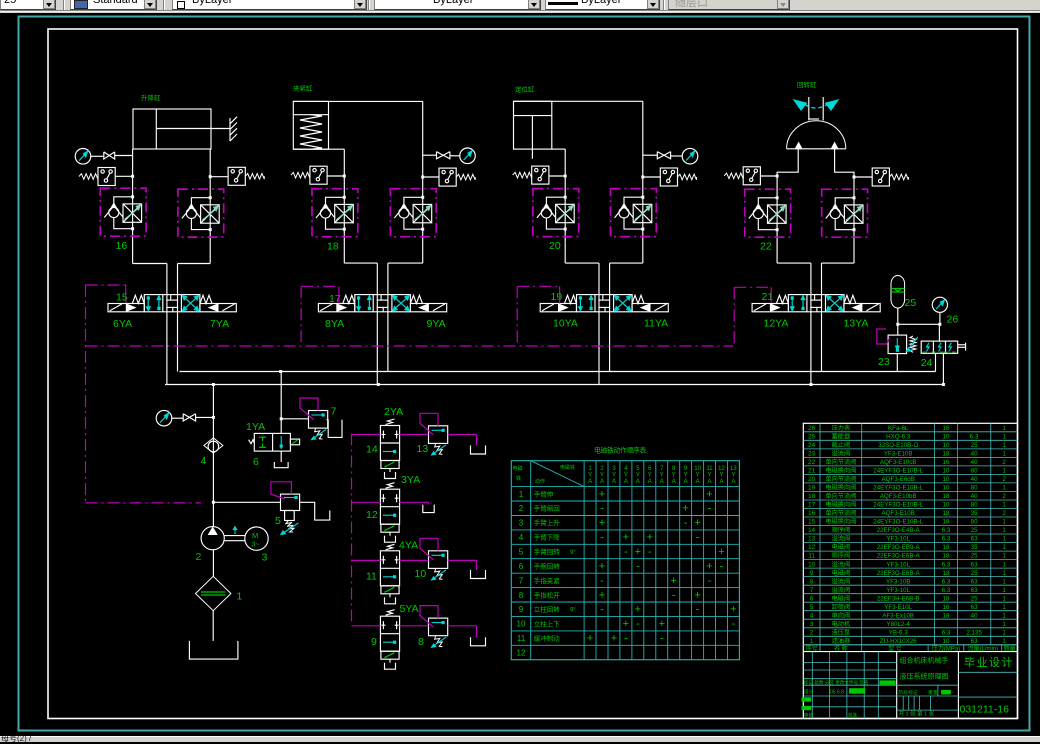 This screenshot has width=1040, height=744. I want to click on svg-text: 24EYF3O-E10B-L, so click(898, 471).